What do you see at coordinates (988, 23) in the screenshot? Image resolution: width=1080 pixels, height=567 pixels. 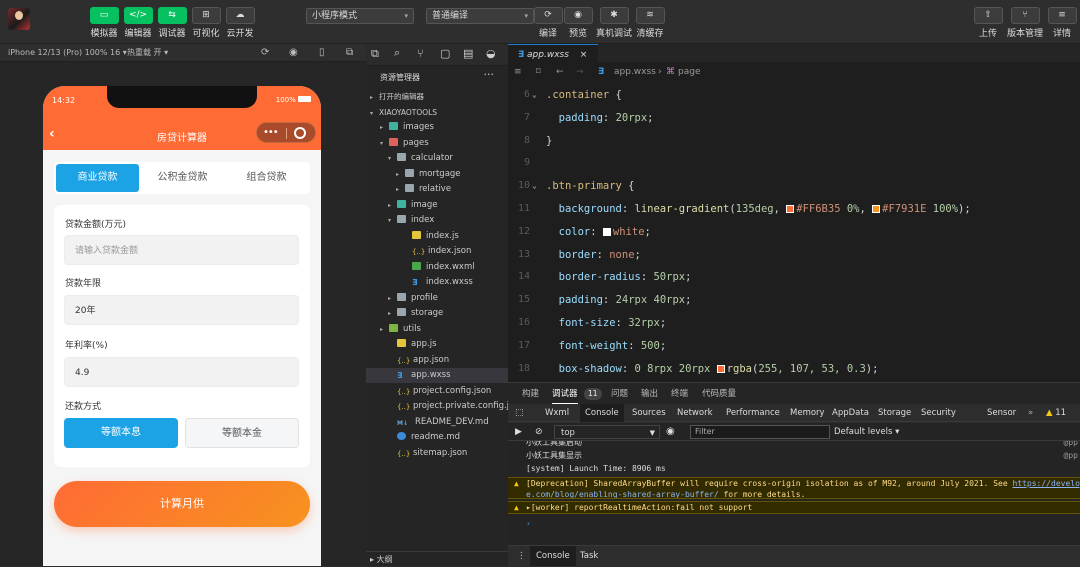 I see `upload-button: ⇧ 上传` at bounding box center [988, 23].